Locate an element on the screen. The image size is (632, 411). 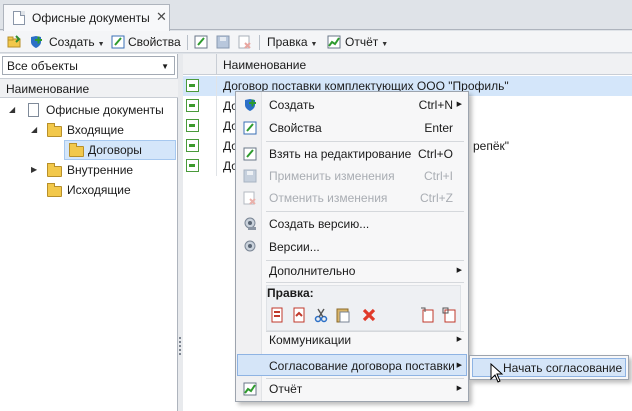
menu-item-create: Создать Ctrl+N ▶ is located at coordinates (352, 105).